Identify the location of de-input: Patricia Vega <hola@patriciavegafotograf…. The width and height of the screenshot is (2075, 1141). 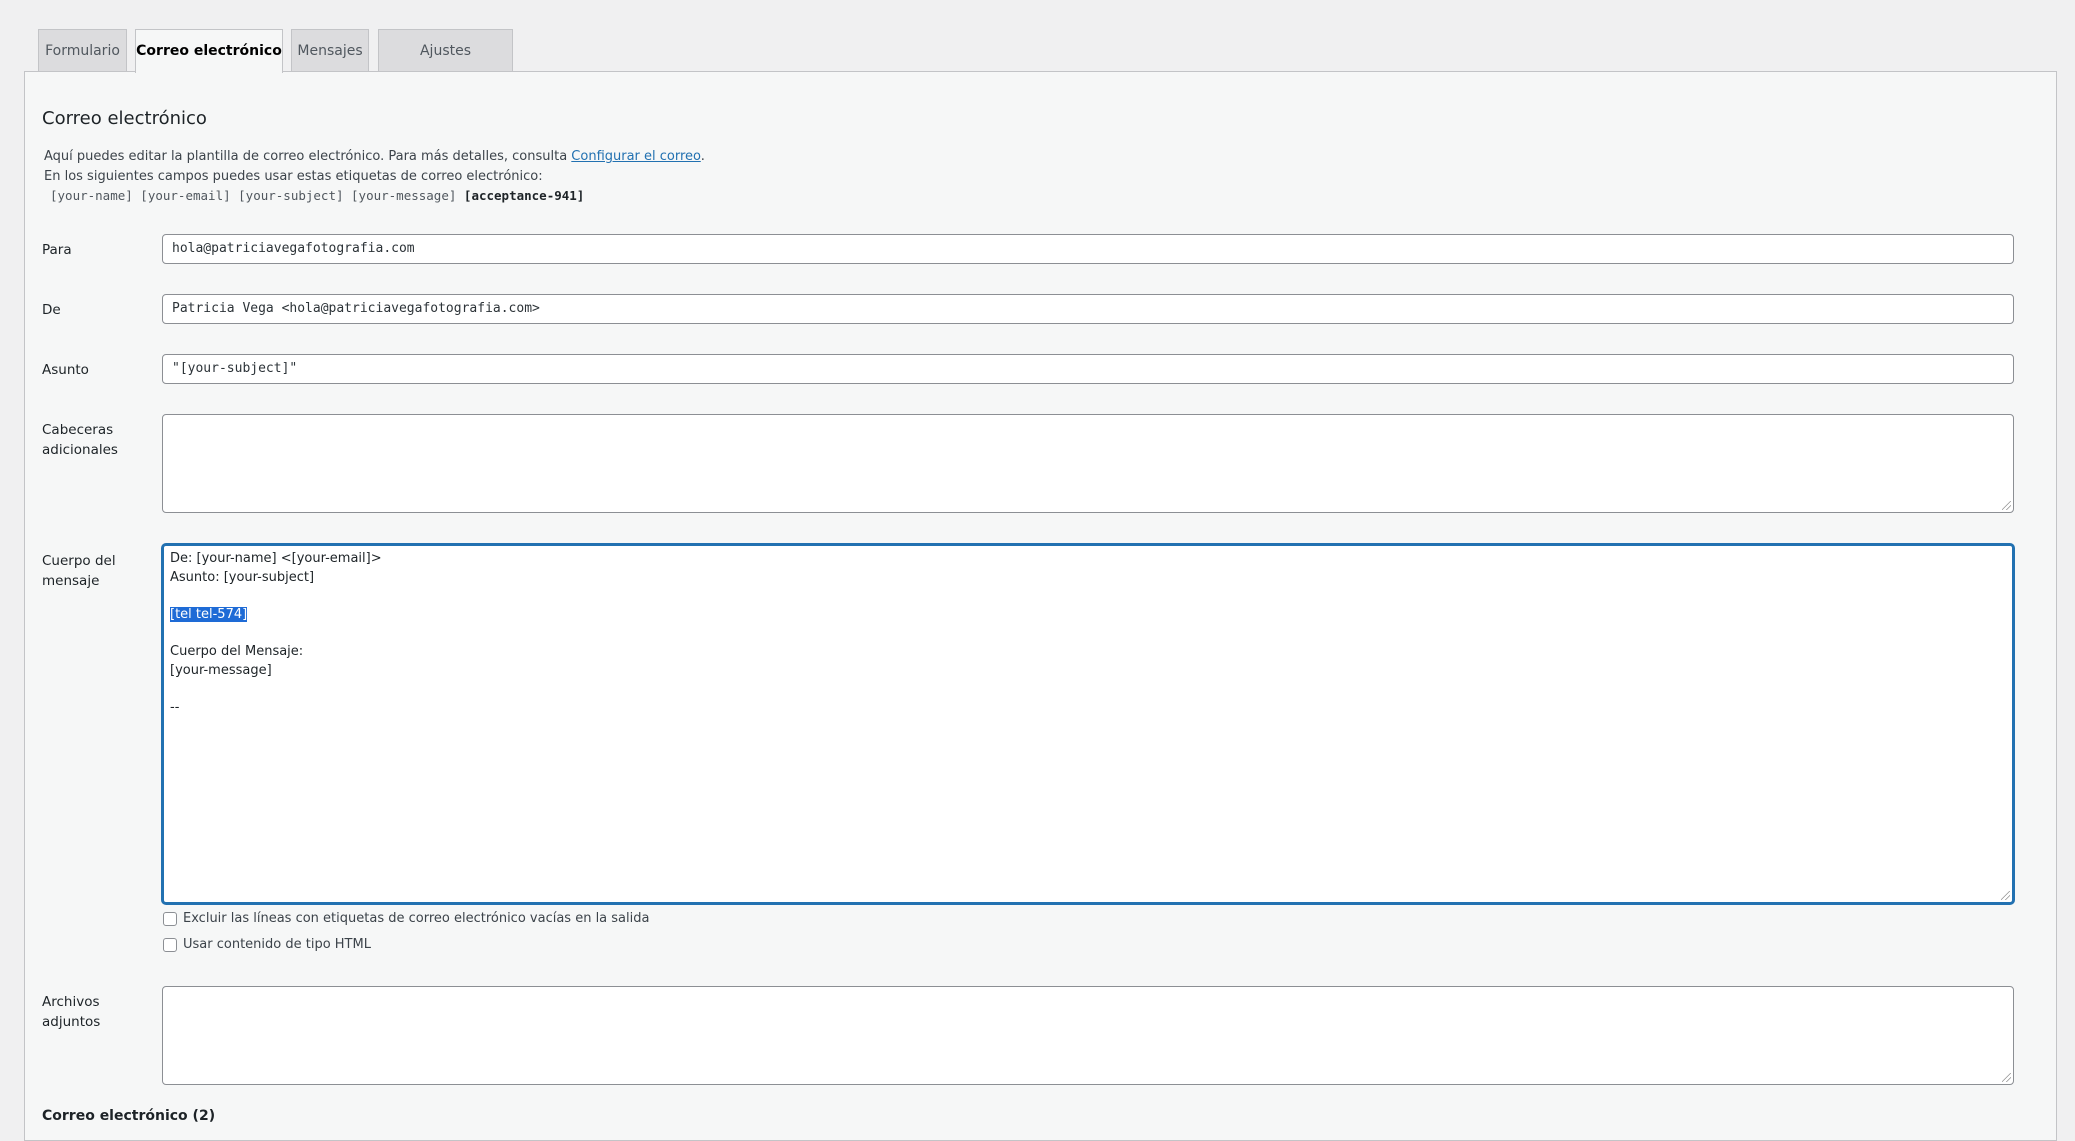
(1088, 309).